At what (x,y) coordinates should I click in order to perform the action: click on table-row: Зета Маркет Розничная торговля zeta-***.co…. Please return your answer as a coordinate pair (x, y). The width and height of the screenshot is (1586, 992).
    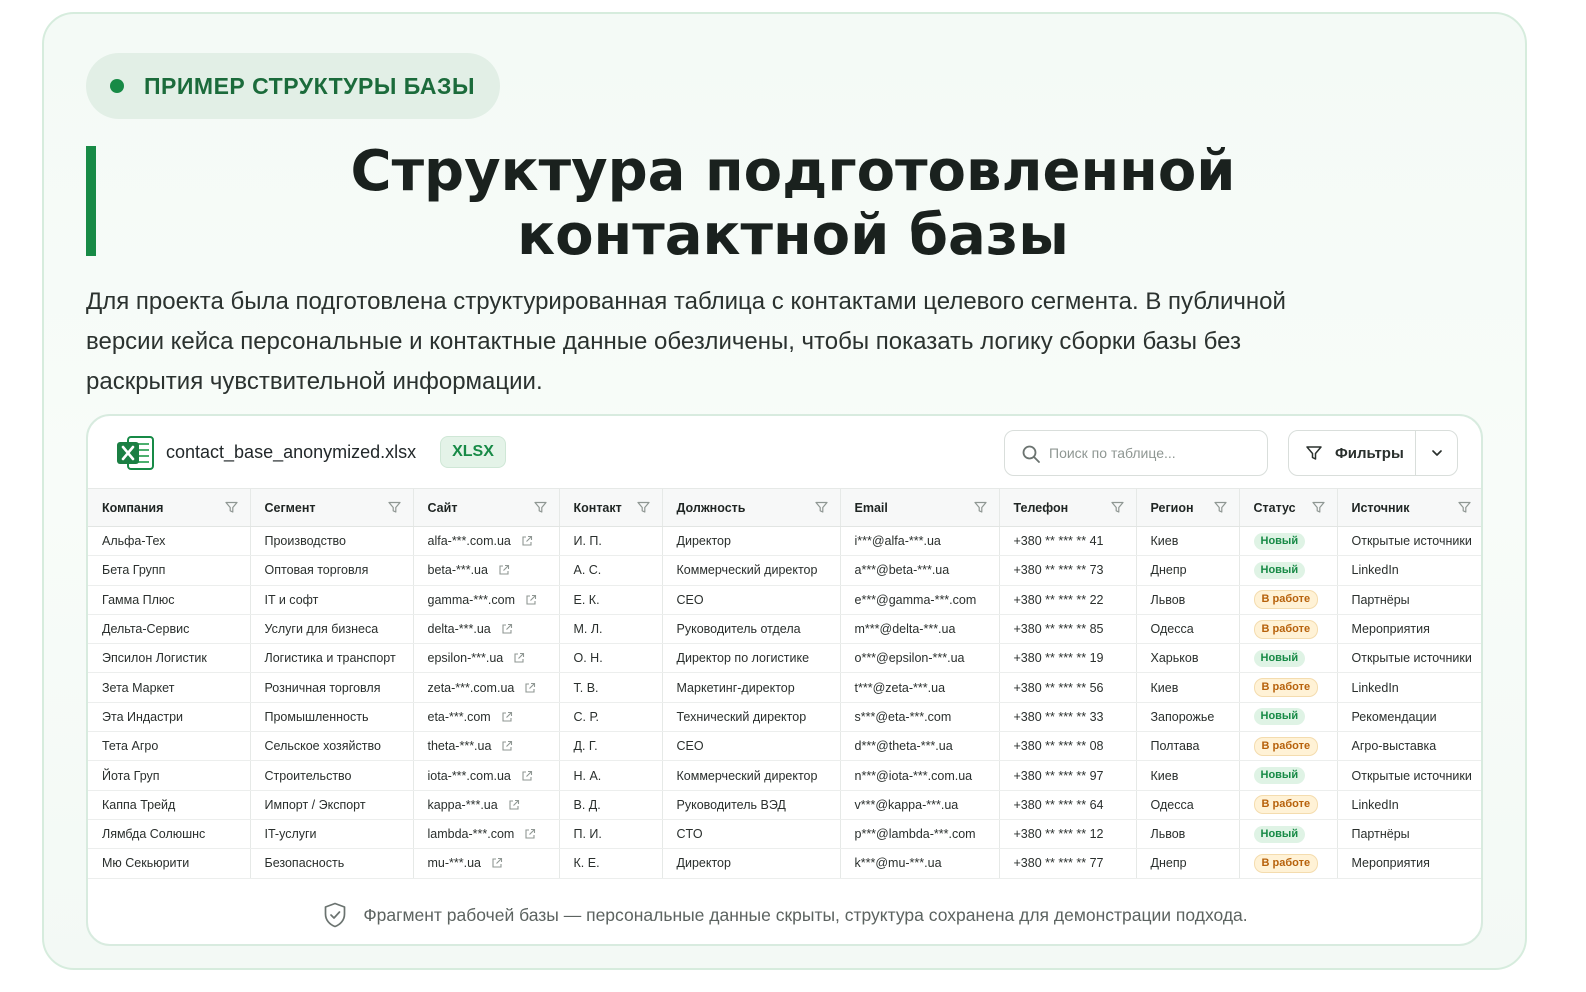
    Looking at the image, I should click on (784, 687).